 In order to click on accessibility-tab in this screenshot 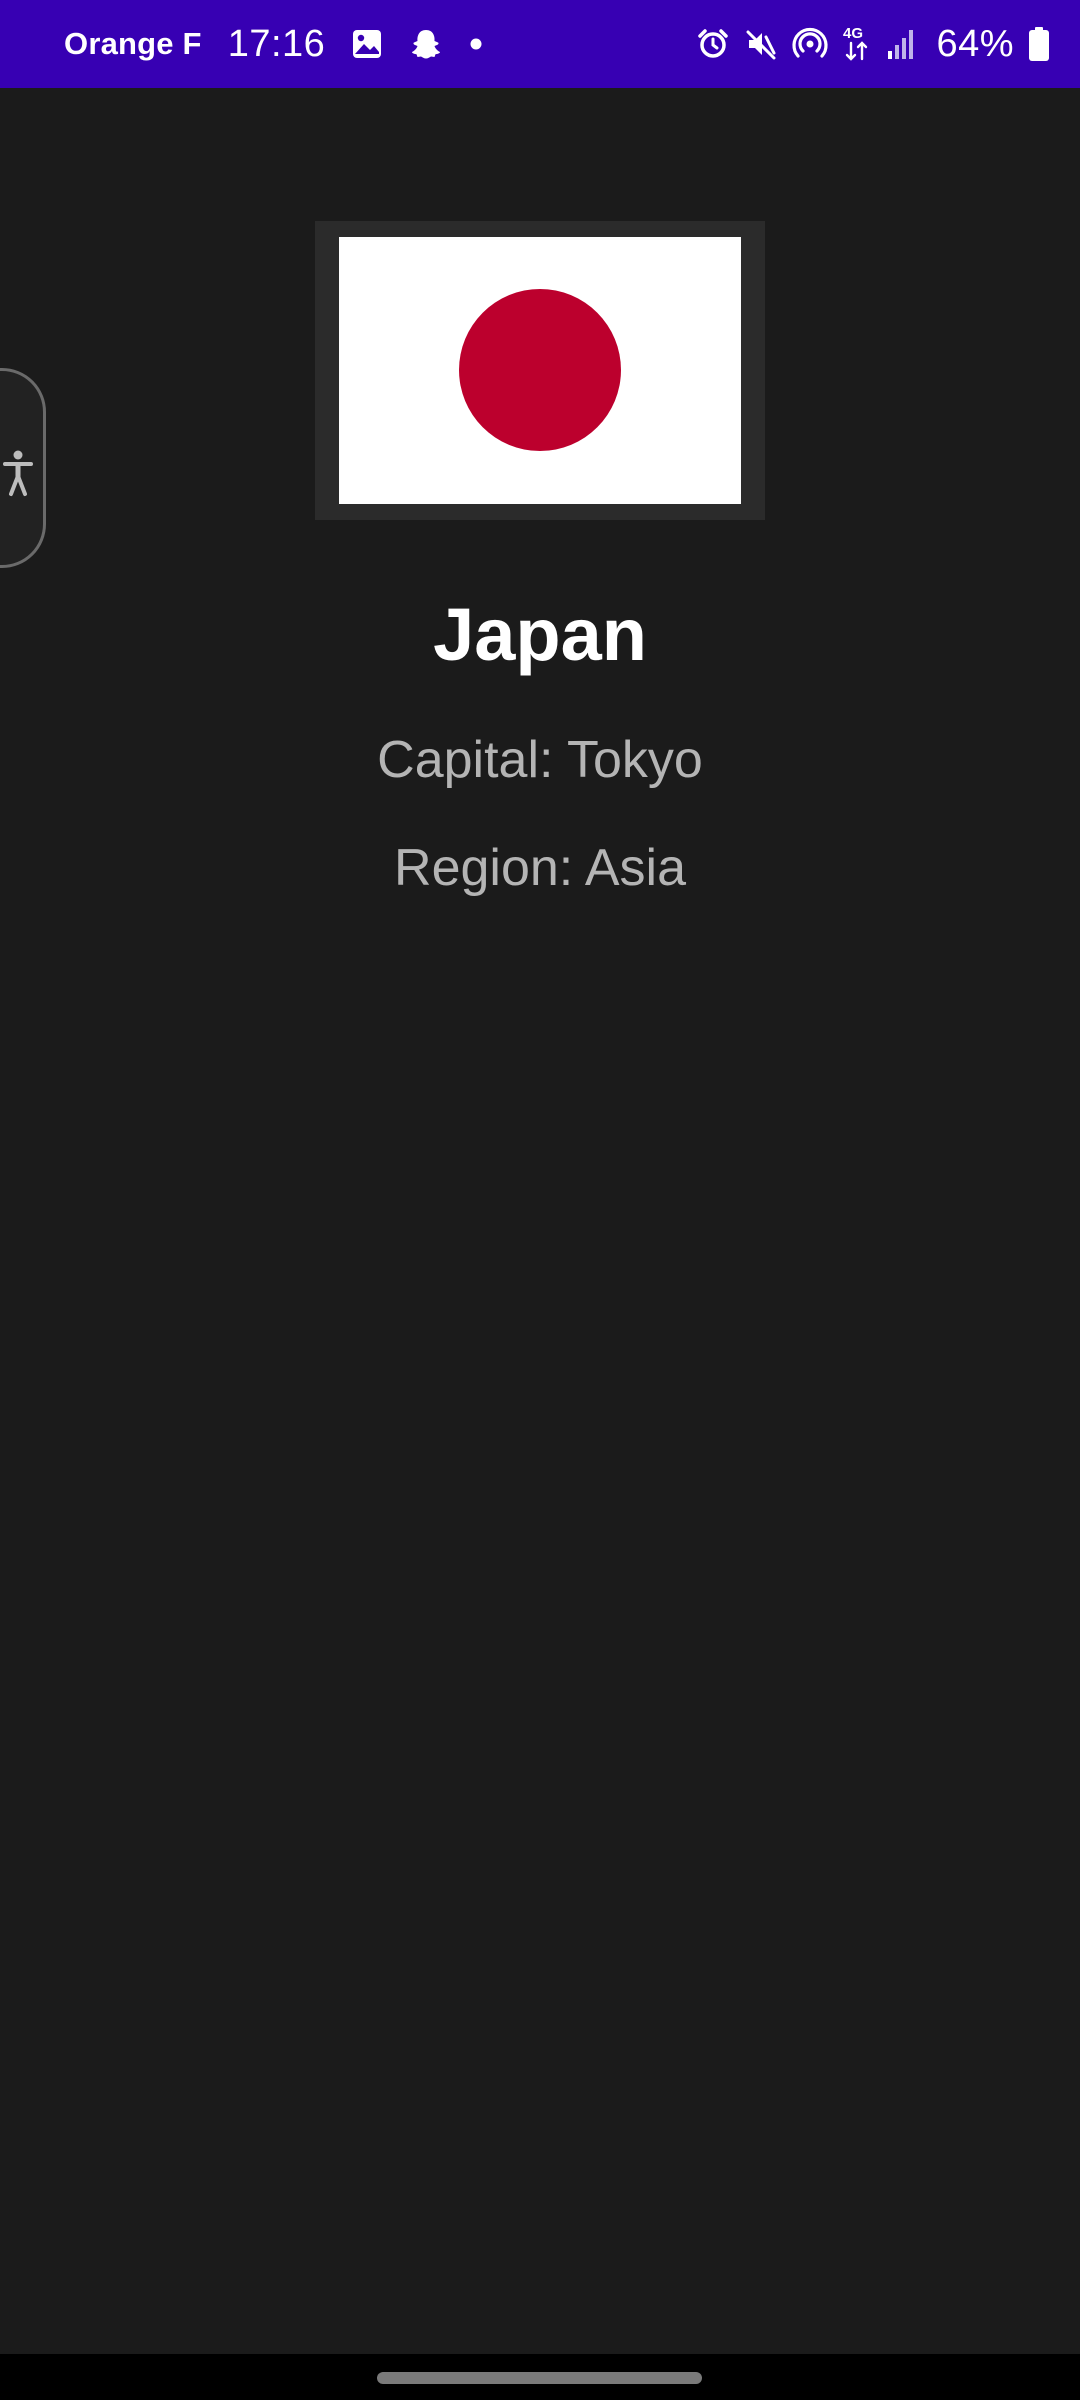, I will do `click(23, 468)`.